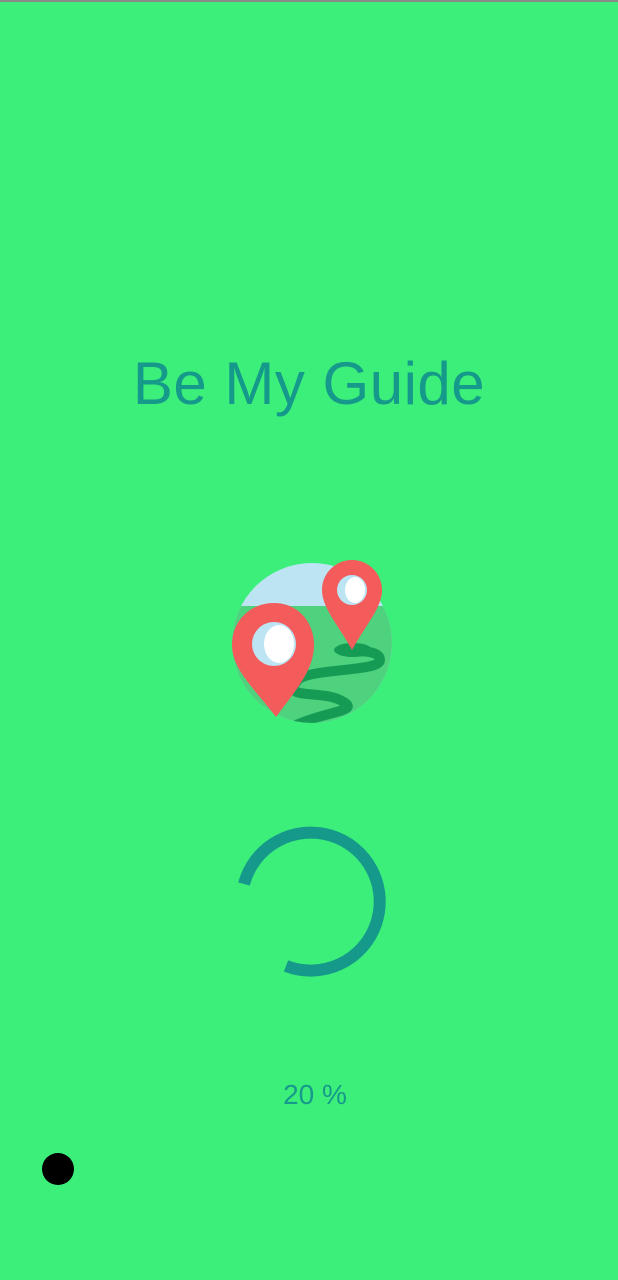  Describe the element at coordinates (312, 901) in the screenshot. I see `loading-spinner-icon` at that location.